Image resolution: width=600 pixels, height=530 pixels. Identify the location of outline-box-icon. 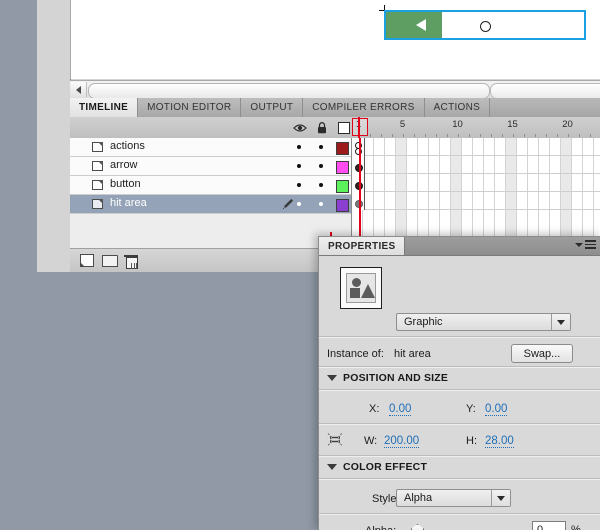
(343, 127).